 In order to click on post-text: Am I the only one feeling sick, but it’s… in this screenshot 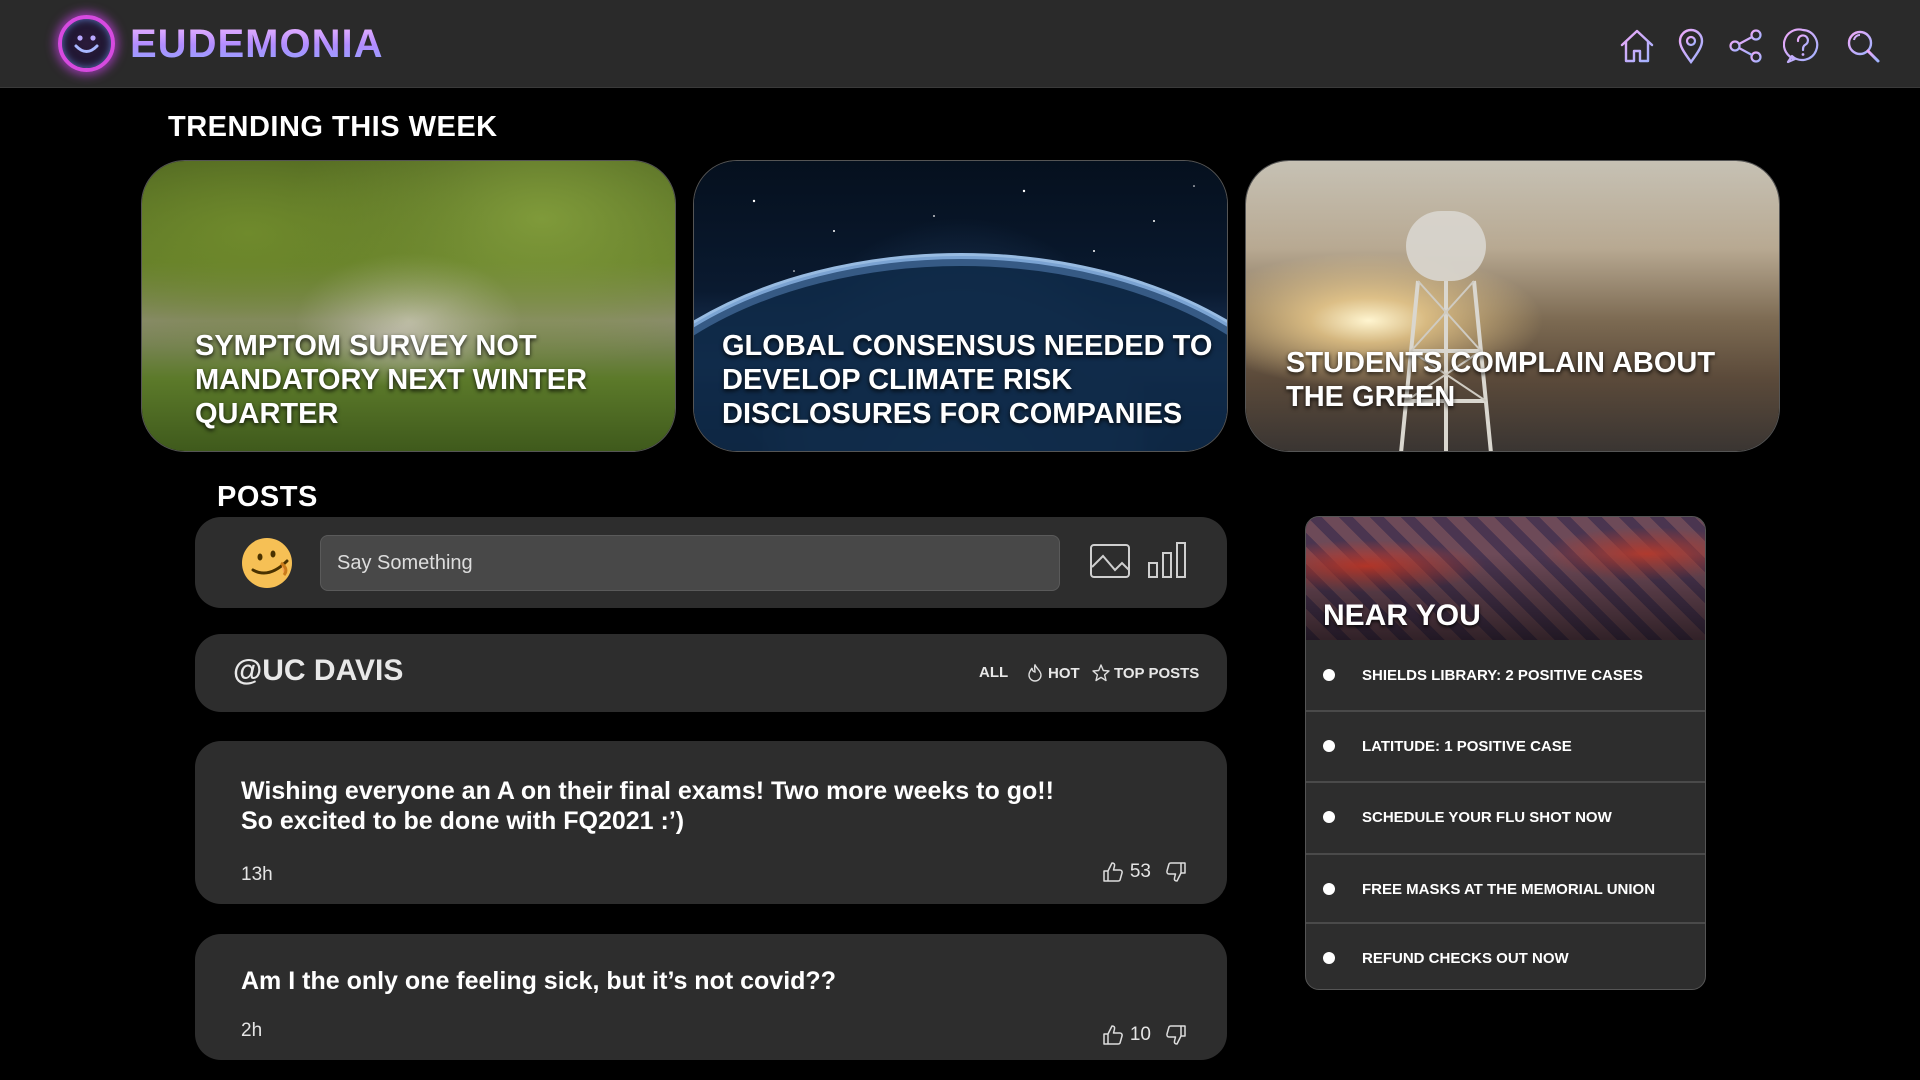, I will do `click(538, 981)`.